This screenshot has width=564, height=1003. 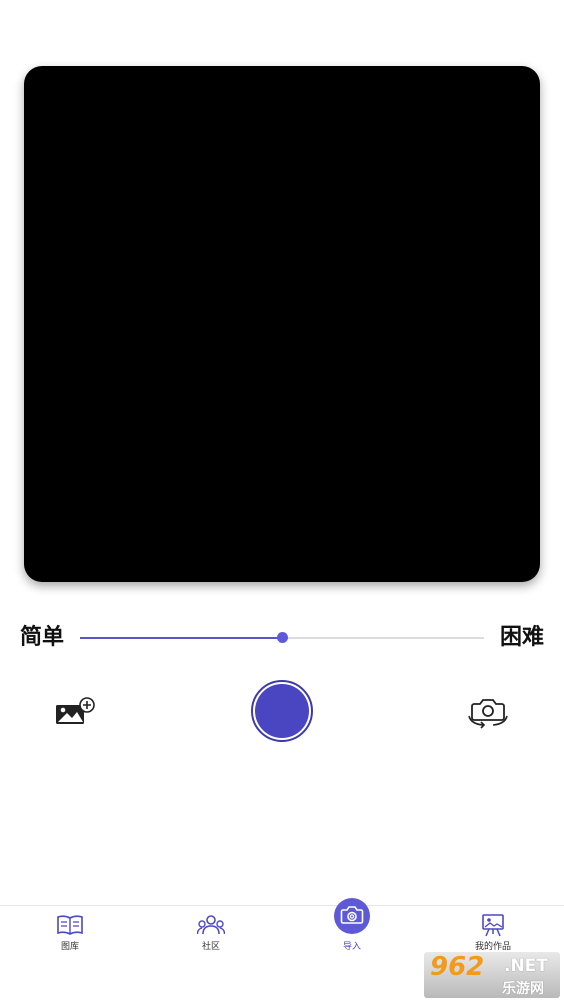 I want to click on tab-label: 图库, so click(x=69, y=947).